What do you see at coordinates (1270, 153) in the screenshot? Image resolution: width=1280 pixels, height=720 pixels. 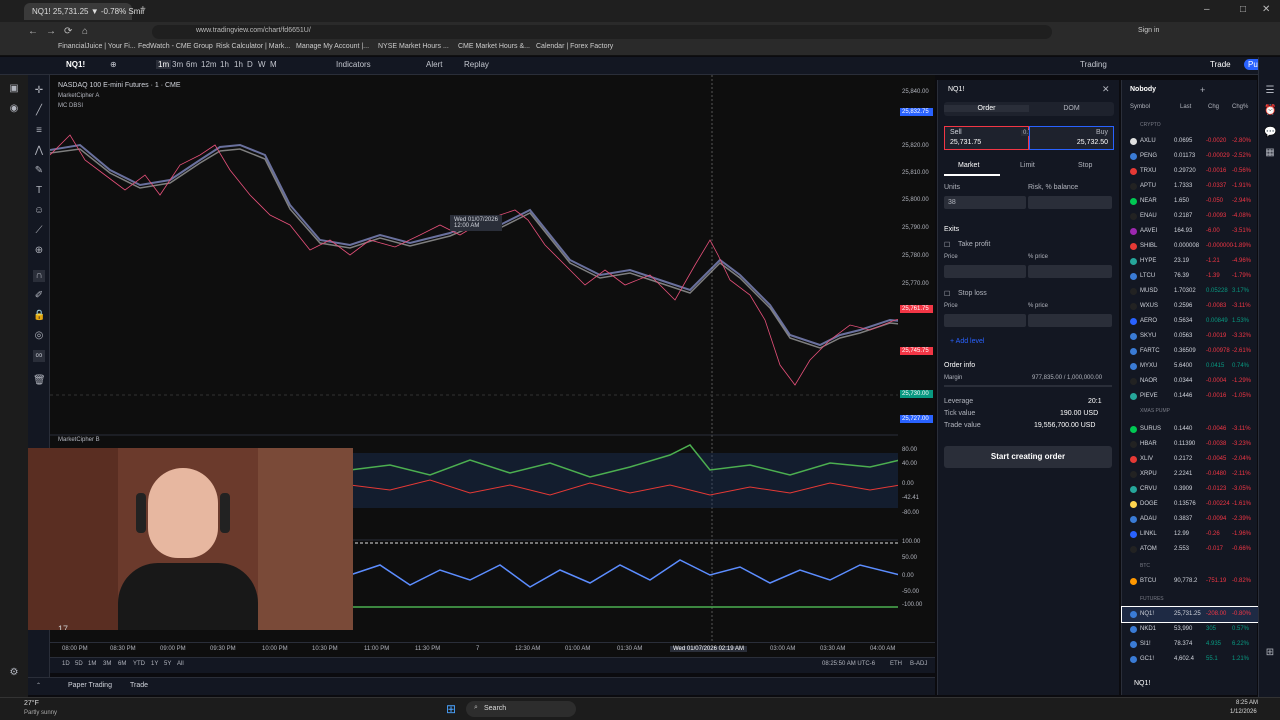 I see `calendar-icon: ▦` at bounding box center [1270, 153].